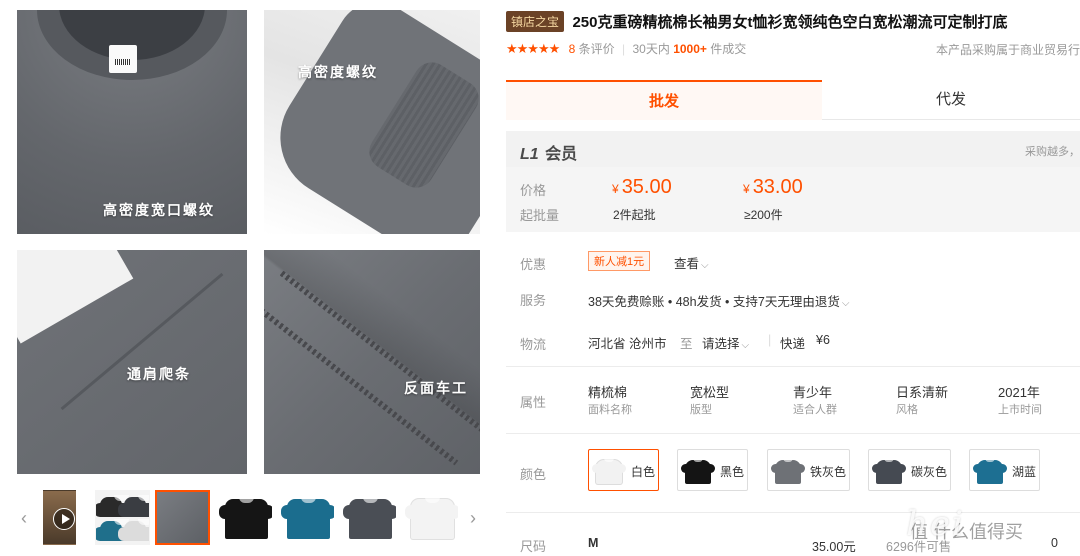  Describe the element at coordinates (64, 519) in the screenshot. I see `play-icon` at that location.